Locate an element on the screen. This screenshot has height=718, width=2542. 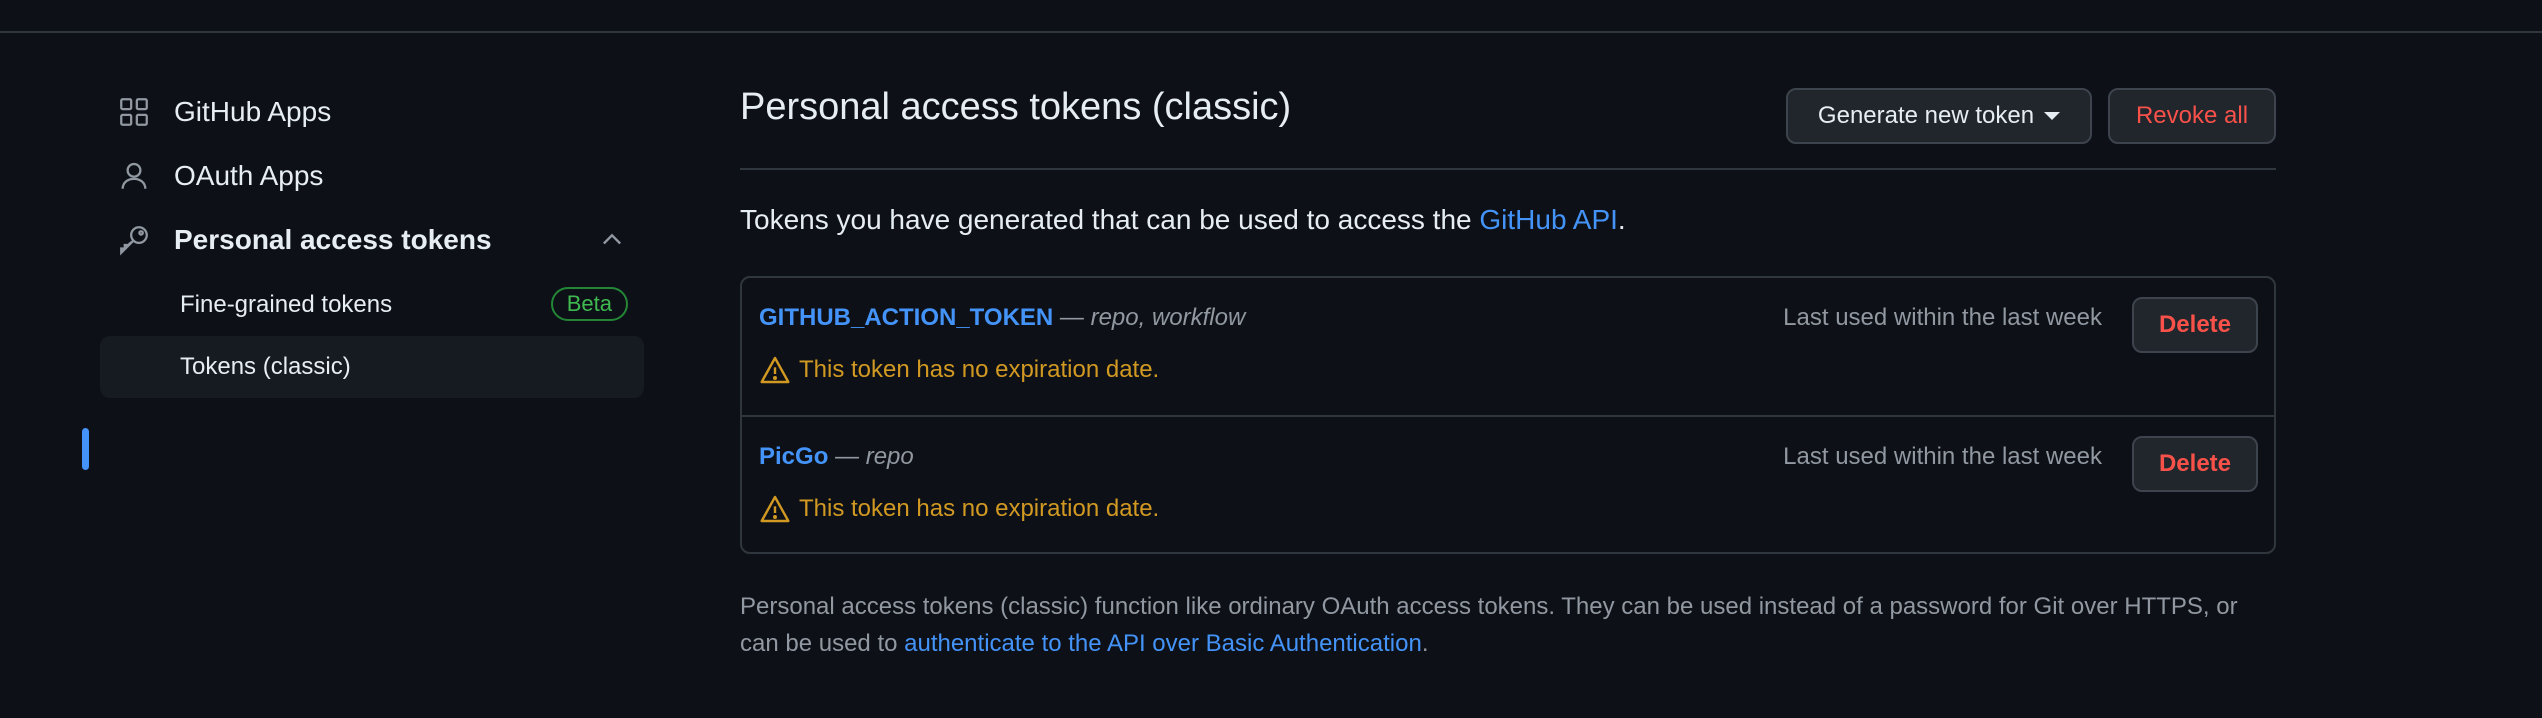
key-icon is located at coordinates (134, 240).